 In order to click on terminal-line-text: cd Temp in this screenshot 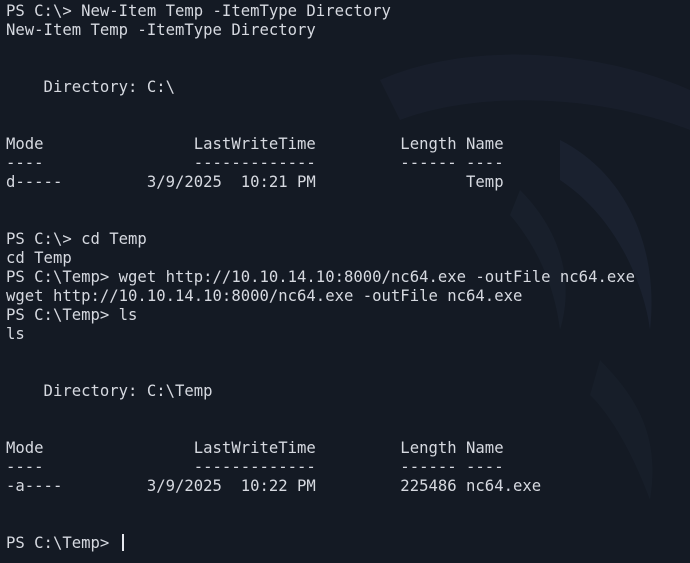, I will do `click(39, 258)`.